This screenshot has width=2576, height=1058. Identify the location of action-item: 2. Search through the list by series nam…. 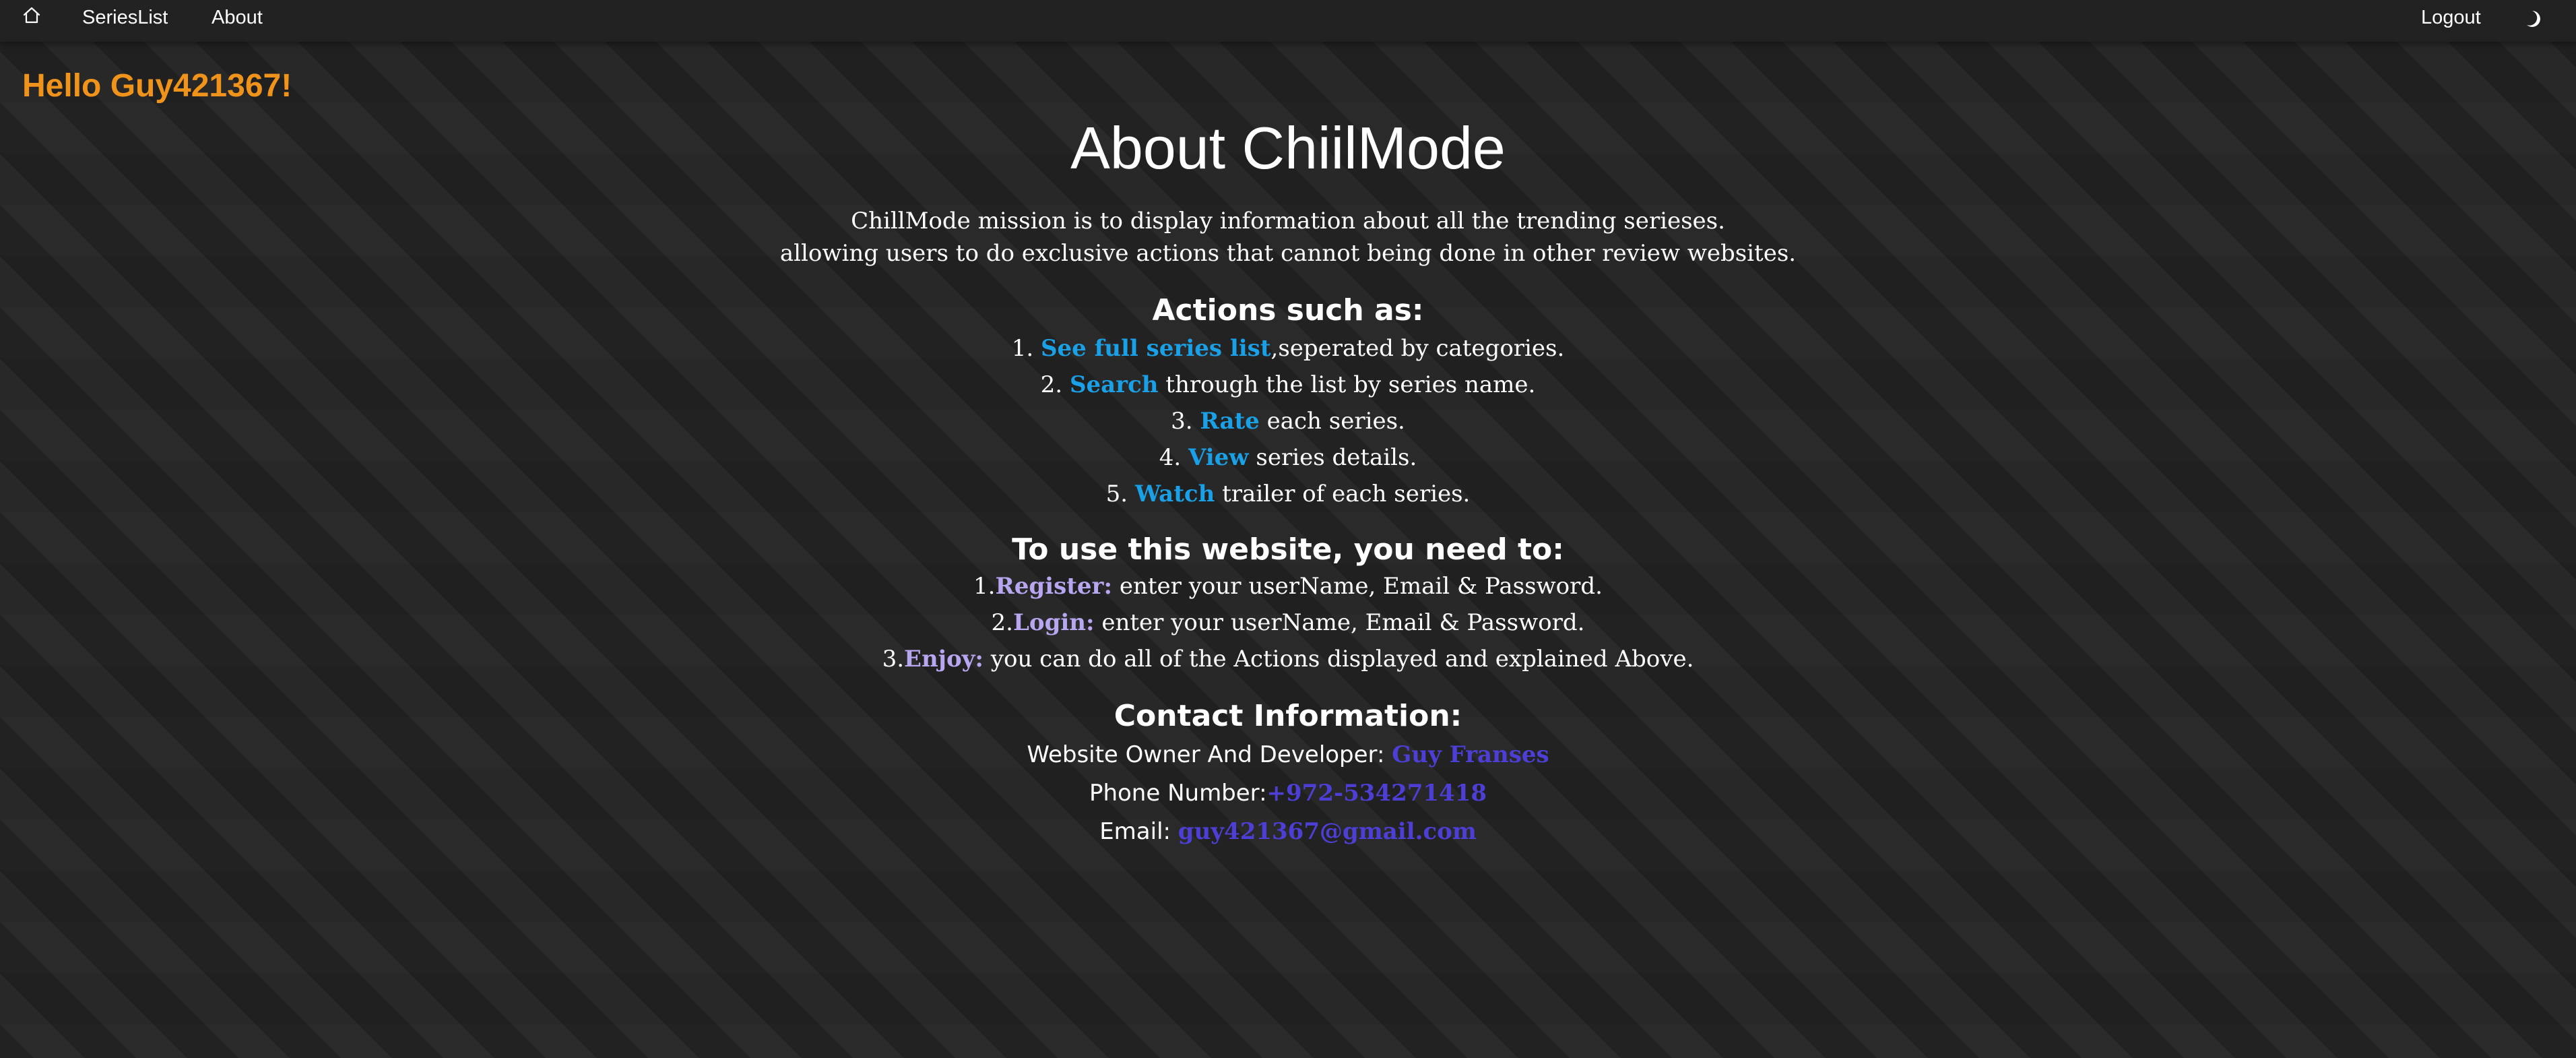
(1288, 385).